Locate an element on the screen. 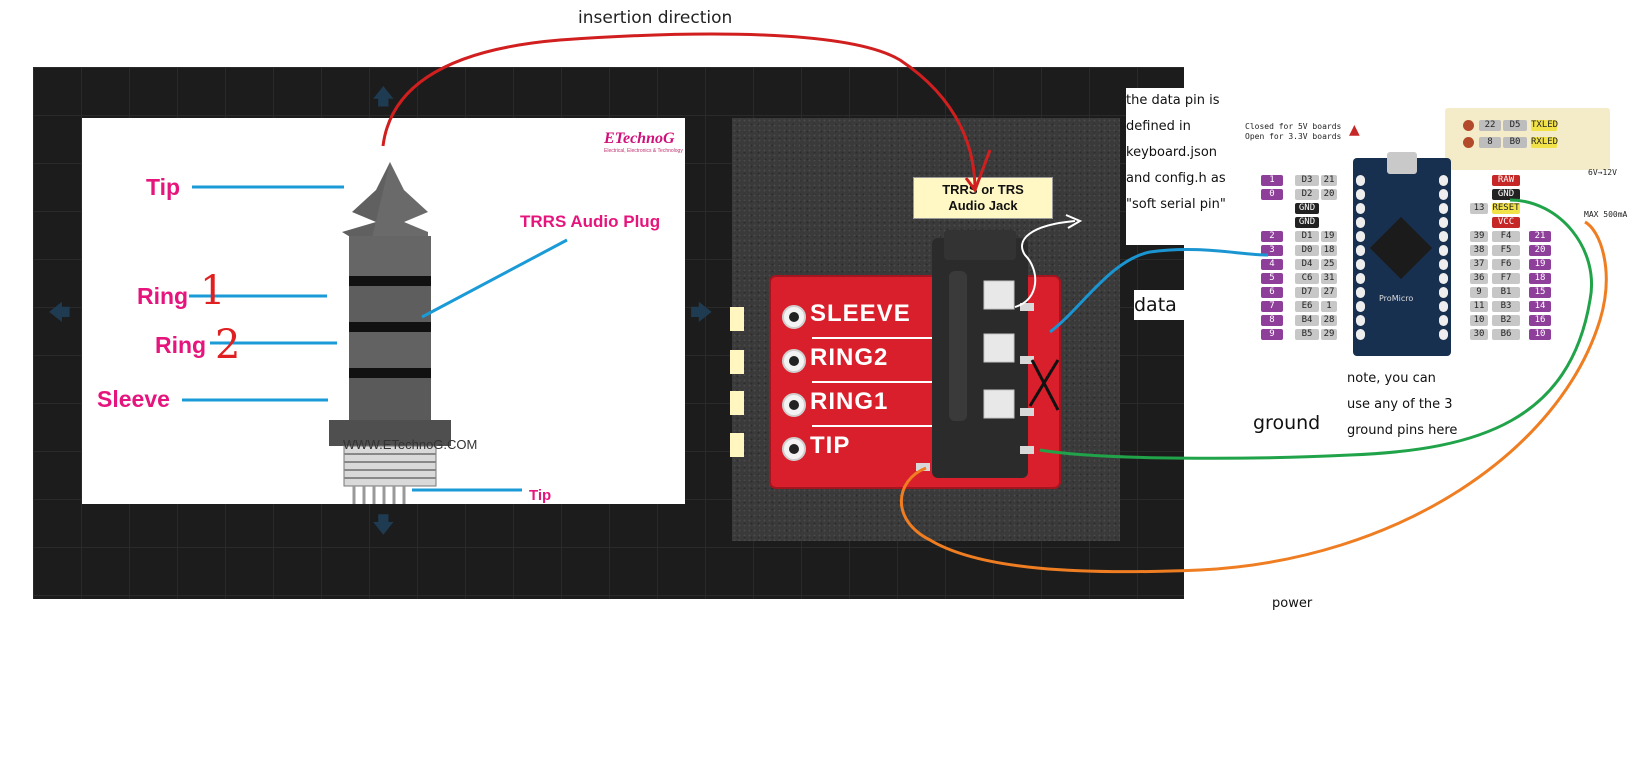 This screenshot has width=1629, height=760. data-wire is located at coordinates (1159, 291).